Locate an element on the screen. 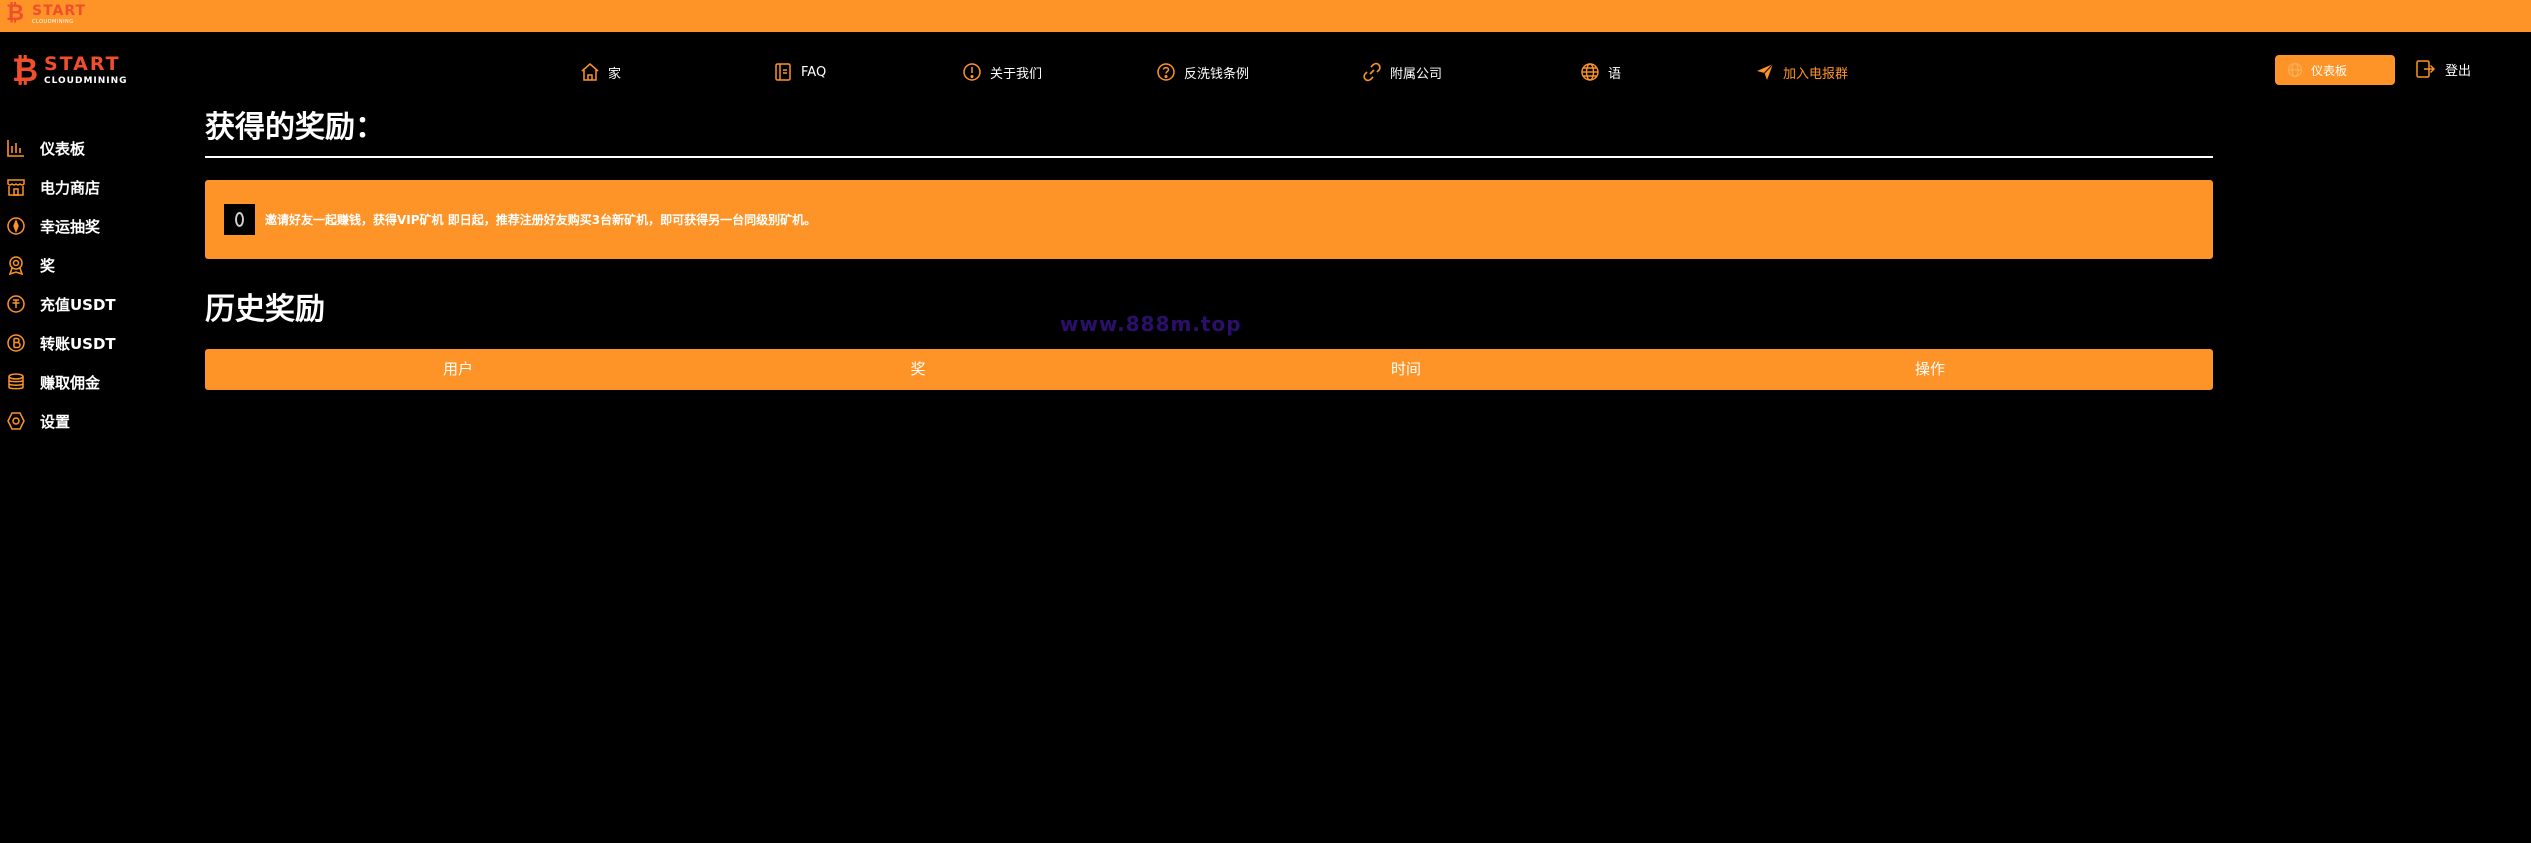  logout-icon is located at coordinates (2425, 69).